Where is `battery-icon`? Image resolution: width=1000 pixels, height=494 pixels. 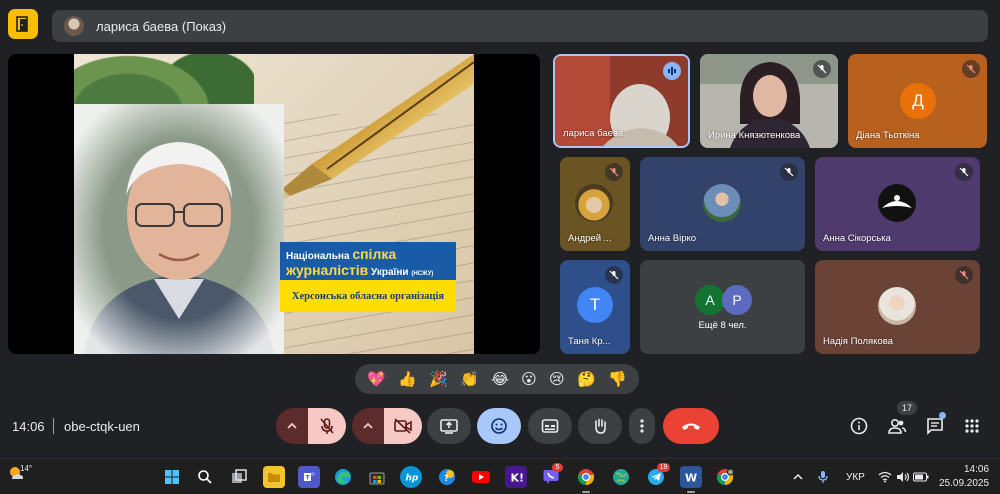
battery-icon is located at coordinates (921, 477).